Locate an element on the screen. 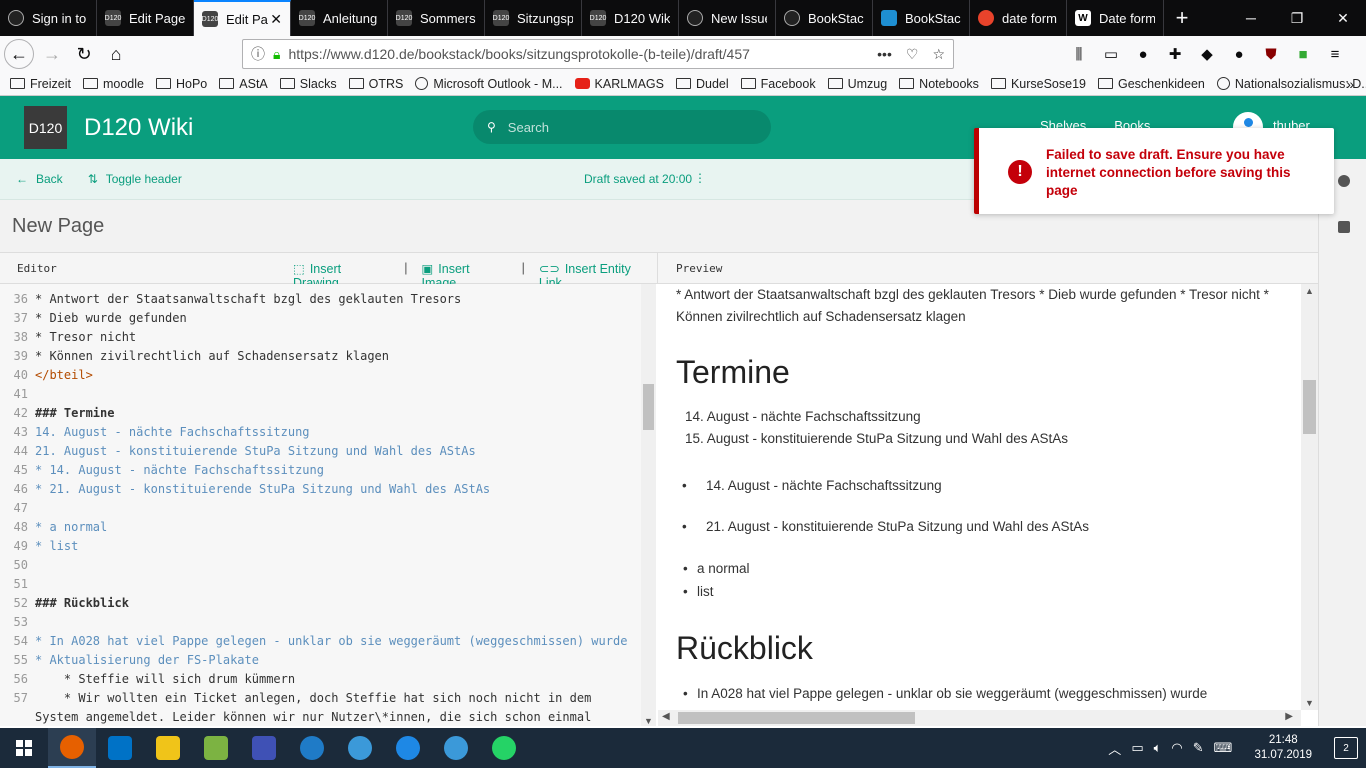 The image size is (1366, 768). draft-status: Draft saved at 20:00 is located at coordinates (638, 179).